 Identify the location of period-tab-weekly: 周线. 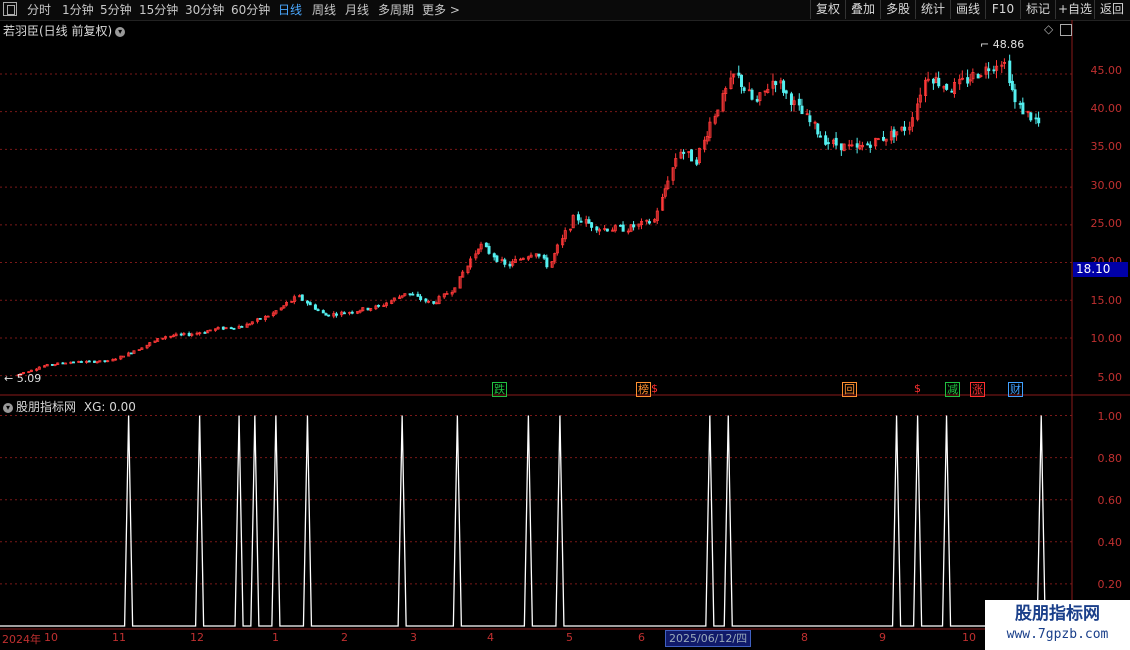
(324, 10).